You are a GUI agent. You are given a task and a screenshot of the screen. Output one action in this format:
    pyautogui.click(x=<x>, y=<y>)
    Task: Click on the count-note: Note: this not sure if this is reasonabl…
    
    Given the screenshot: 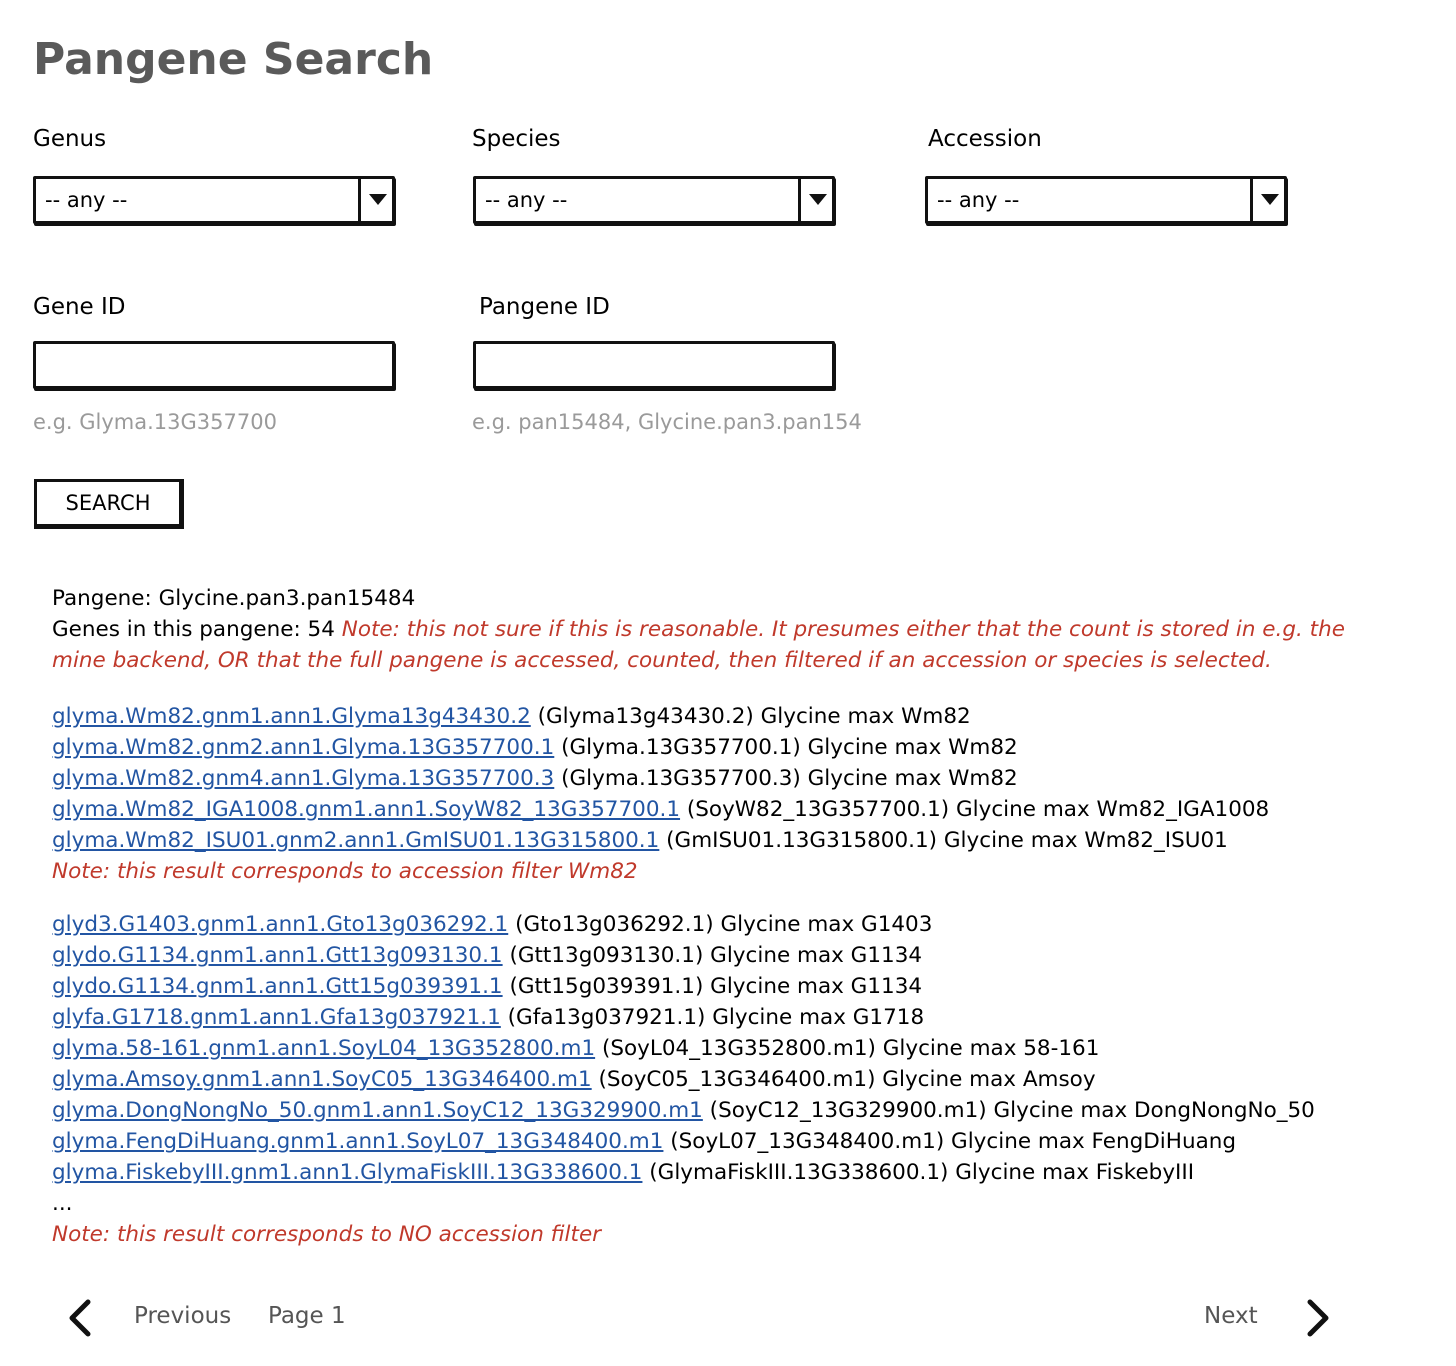 What is the action you would take?
    pyautogui.click(x=843, y=629)
    